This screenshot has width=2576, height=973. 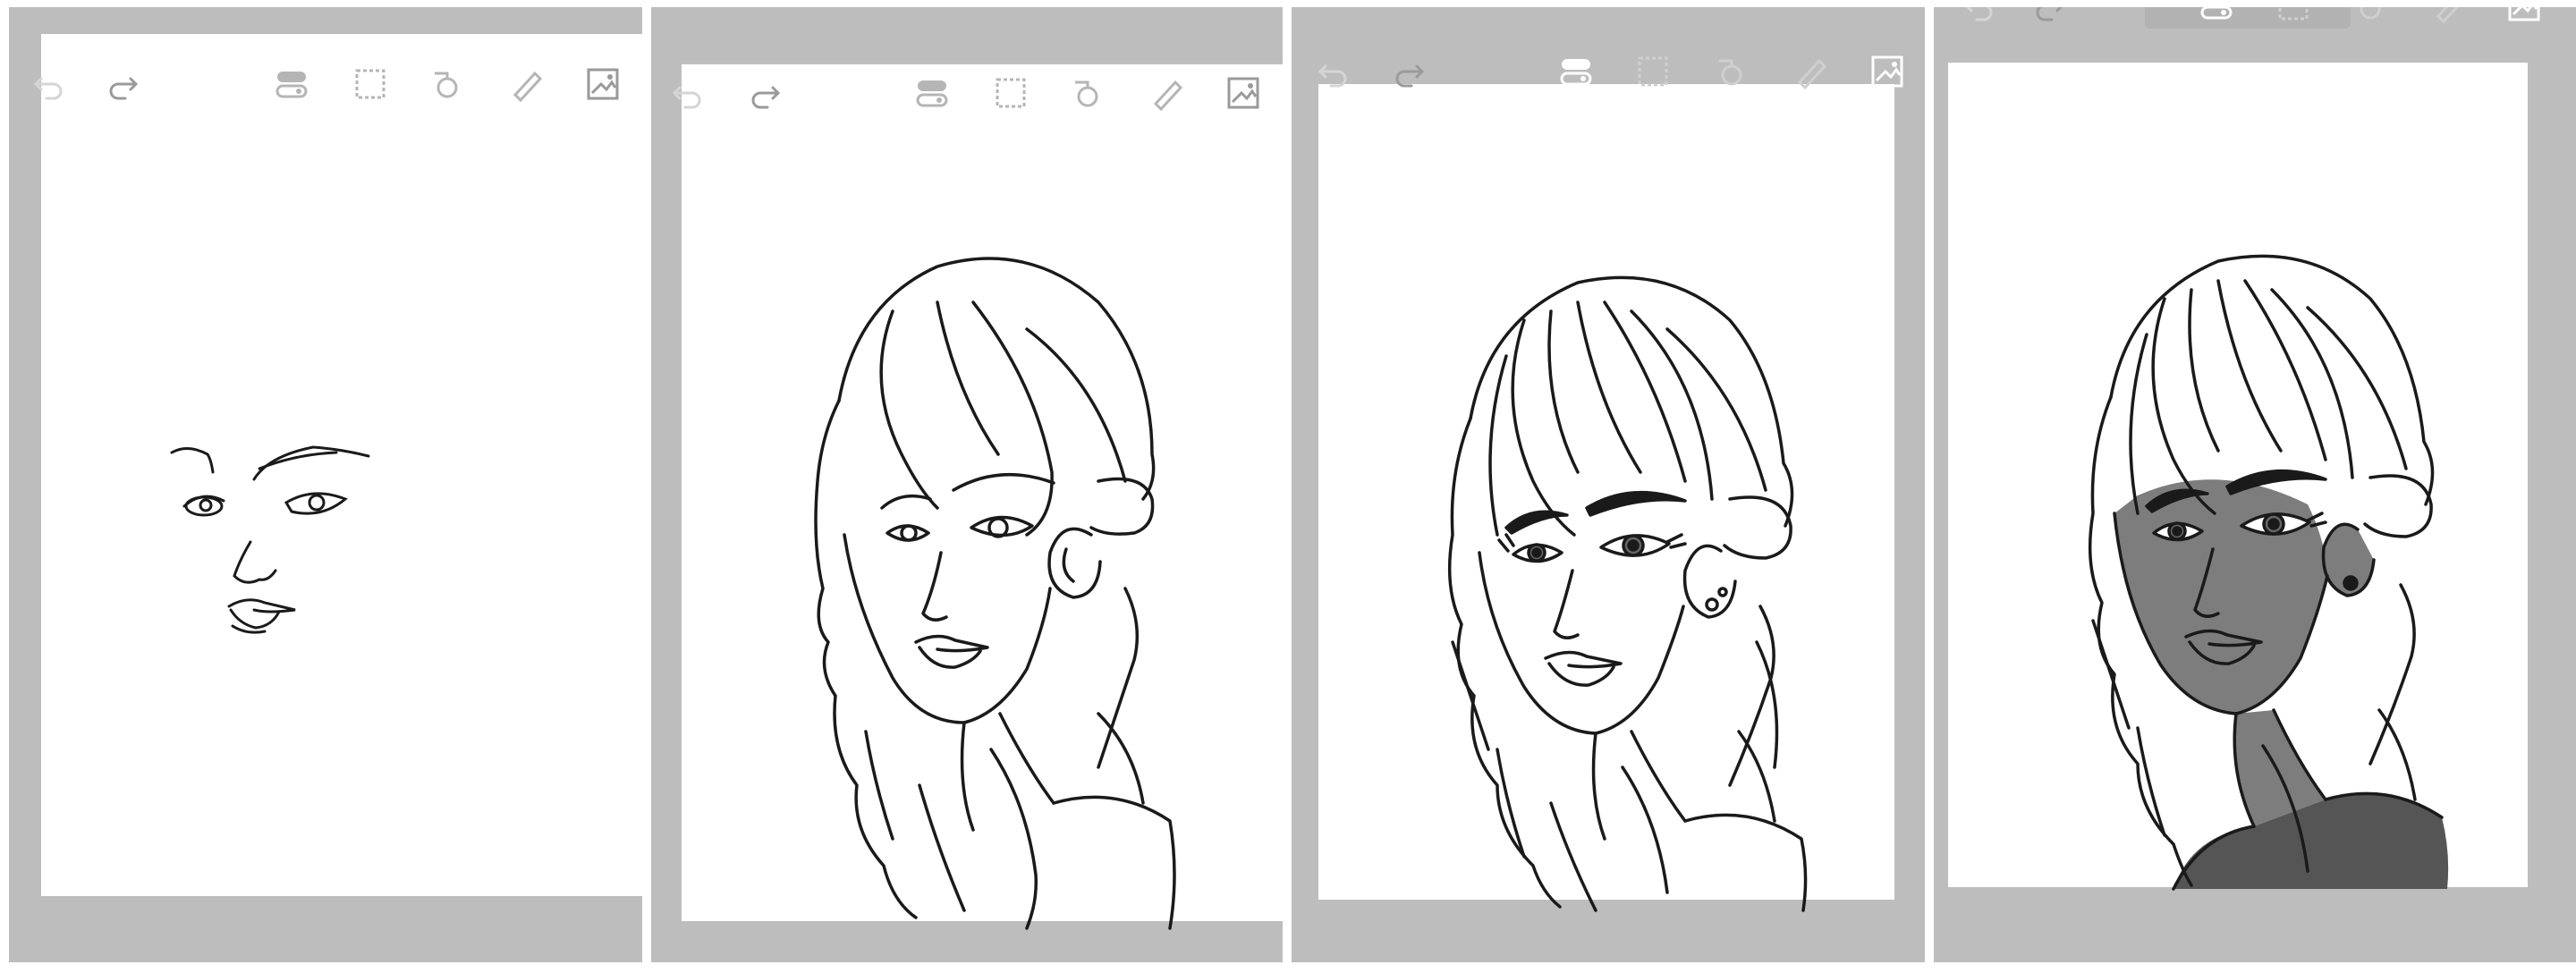 I want to click on portrait-shaded-stage4, so click(x=2245, y=568).